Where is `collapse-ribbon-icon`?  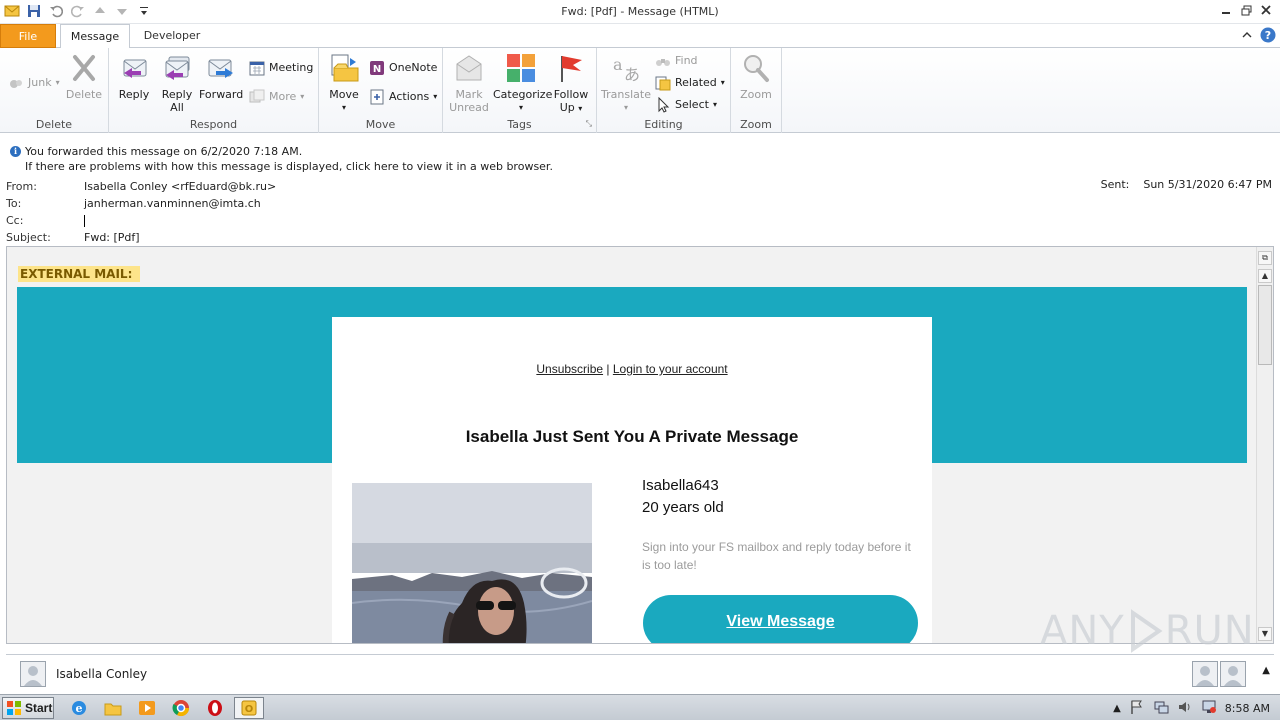 collapse-ribbon-icon is located at coordinates (1247, 36).